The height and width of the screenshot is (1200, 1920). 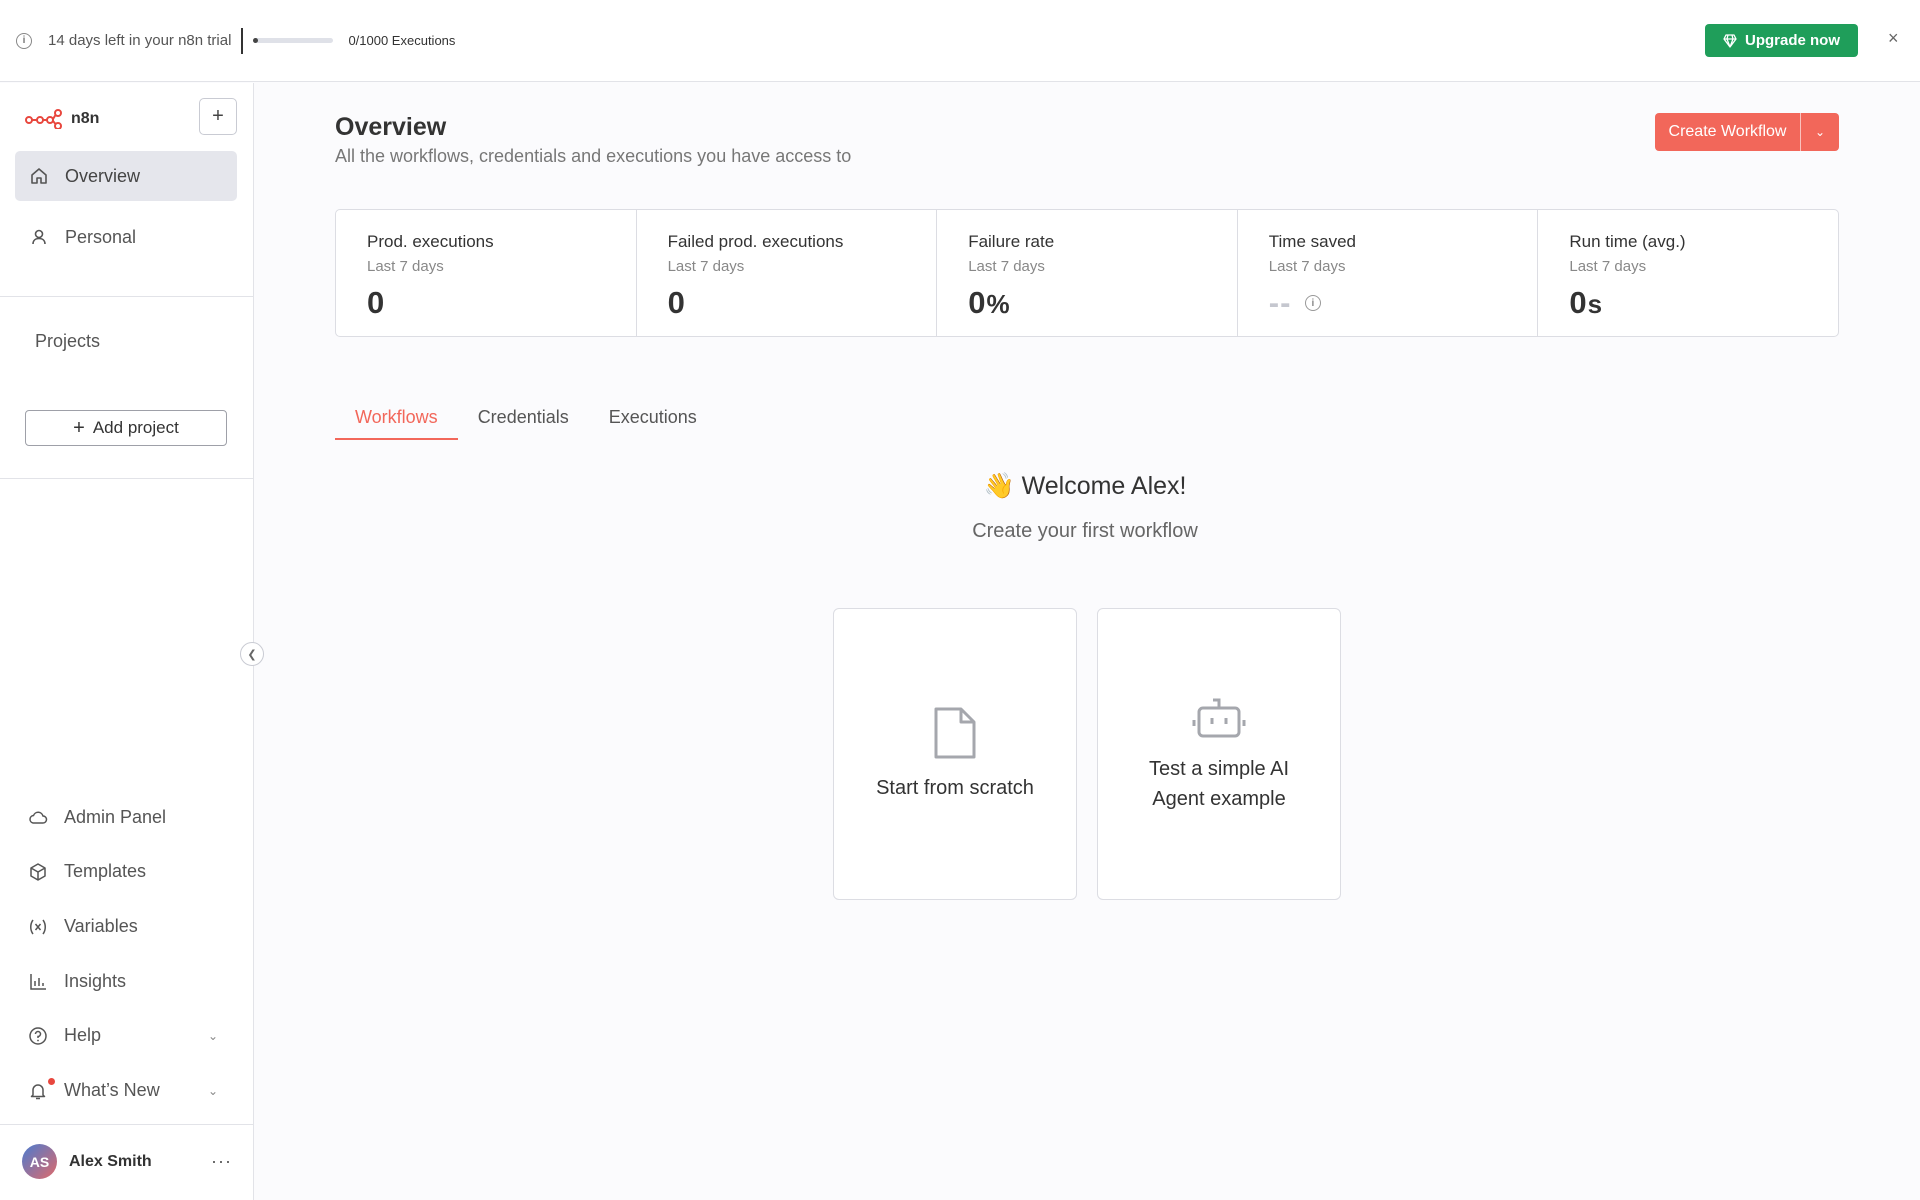 I want to click on upgrade-now-button: Upgrade now, so click(x=1781, y=40).